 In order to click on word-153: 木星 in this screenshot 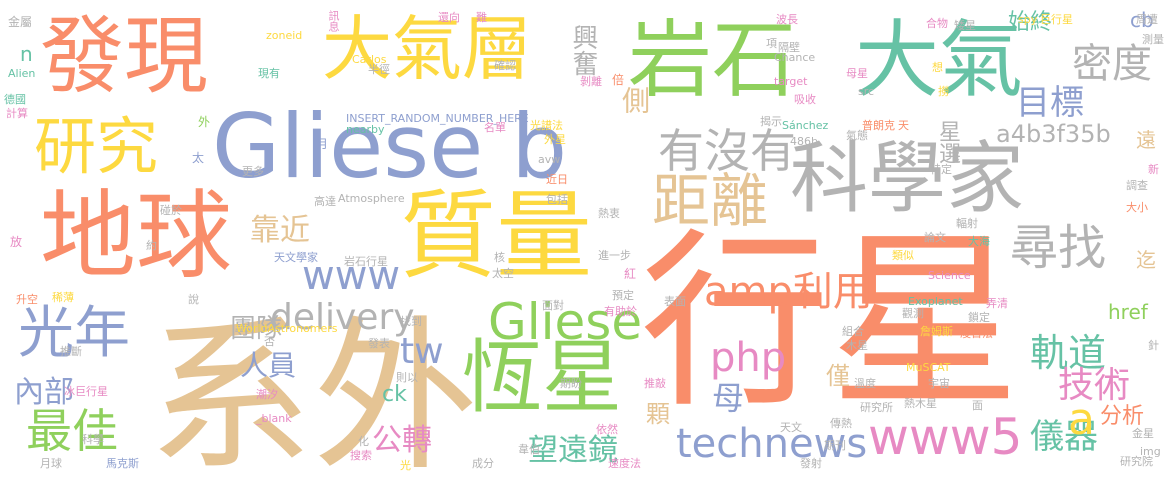, I will do `click(857, 345)`.